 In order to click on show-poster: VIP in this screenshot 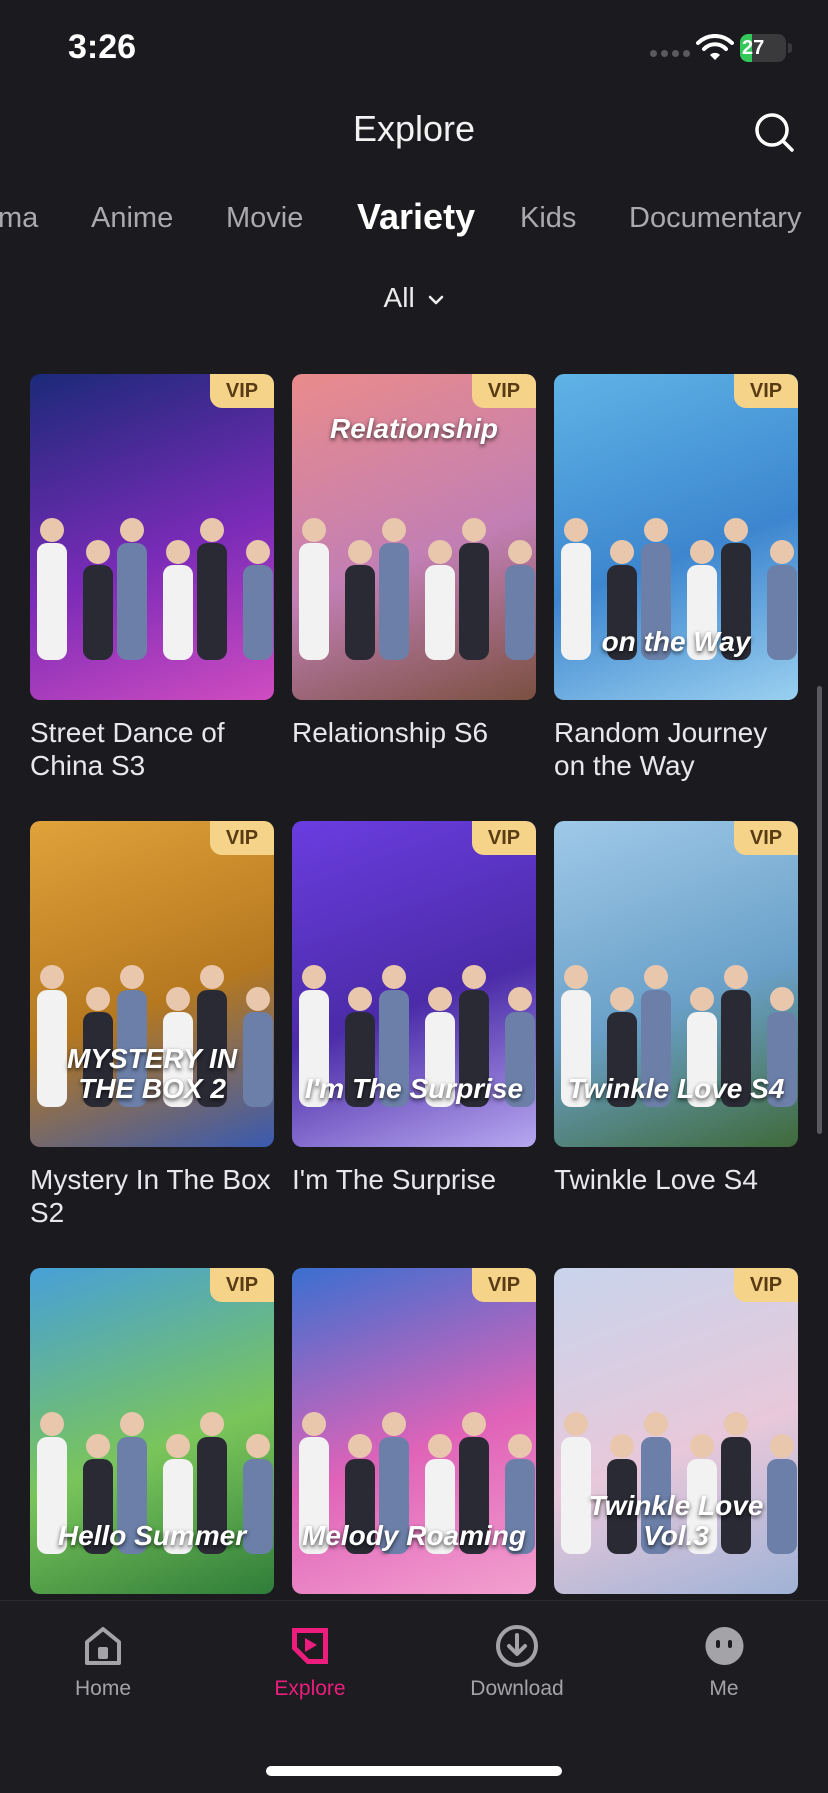, I will do `click(152, 537)`.